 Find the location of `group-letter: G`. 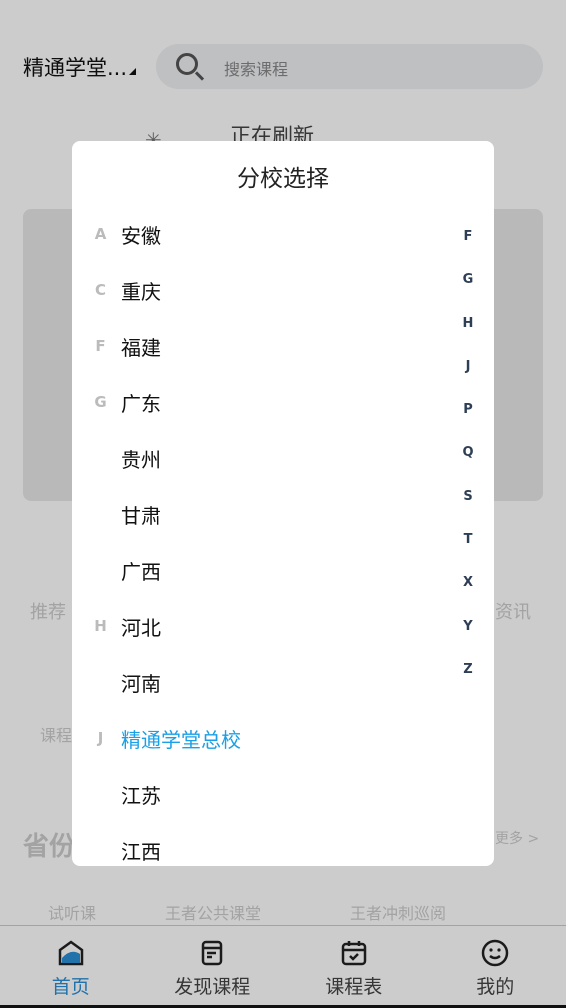

group-letter: G is located at coordinates (100, 402).